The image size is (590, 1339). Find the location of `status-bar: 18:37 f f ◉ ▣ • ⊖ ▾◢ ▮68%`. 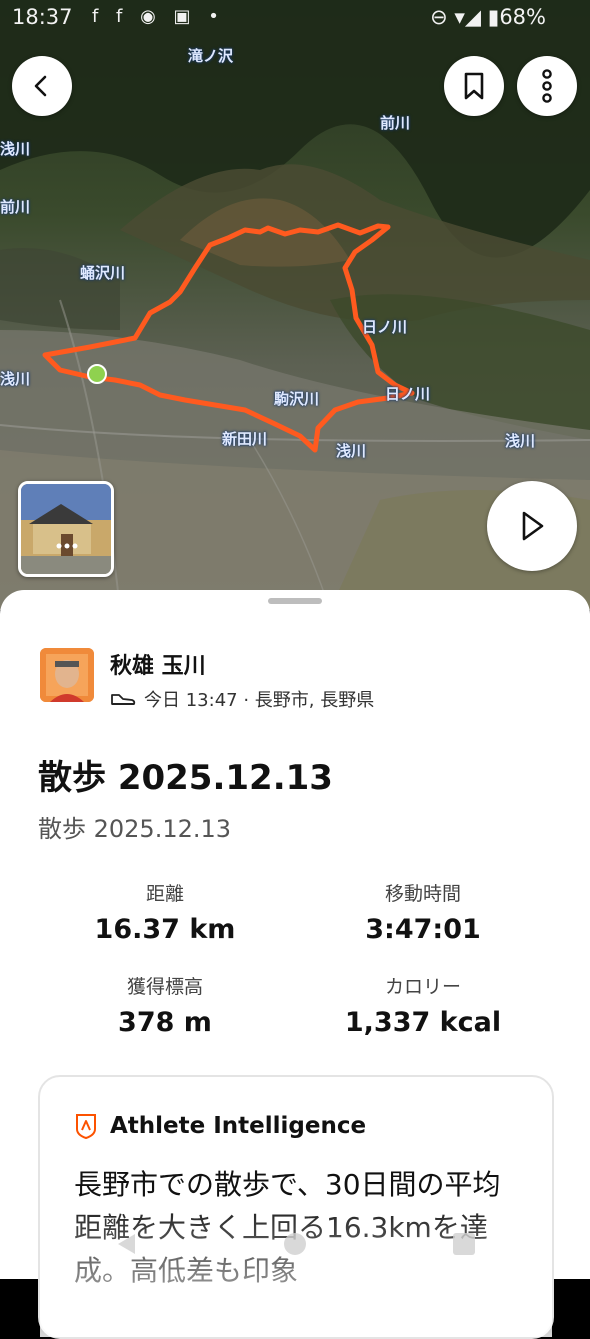

status-bar: 18:37 f f ◉ ▣ • ⊖ ▾◢ ▮68% is located at coordinates (295, 18).